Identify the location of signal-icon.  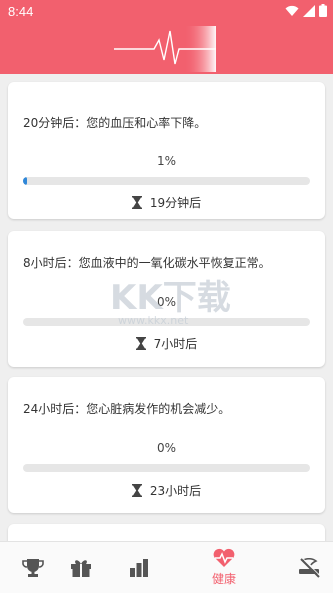
(309, 10).